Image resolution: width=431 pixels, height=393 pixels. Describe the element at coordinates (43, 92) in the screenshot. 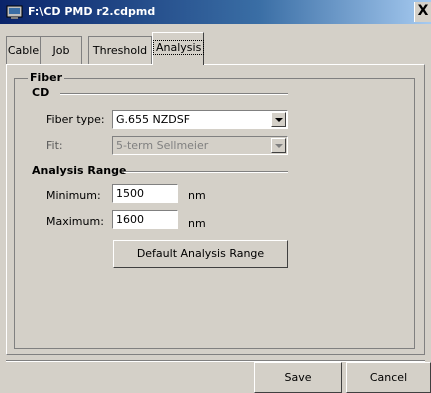

I see `cd-section-label: CD` at that location.